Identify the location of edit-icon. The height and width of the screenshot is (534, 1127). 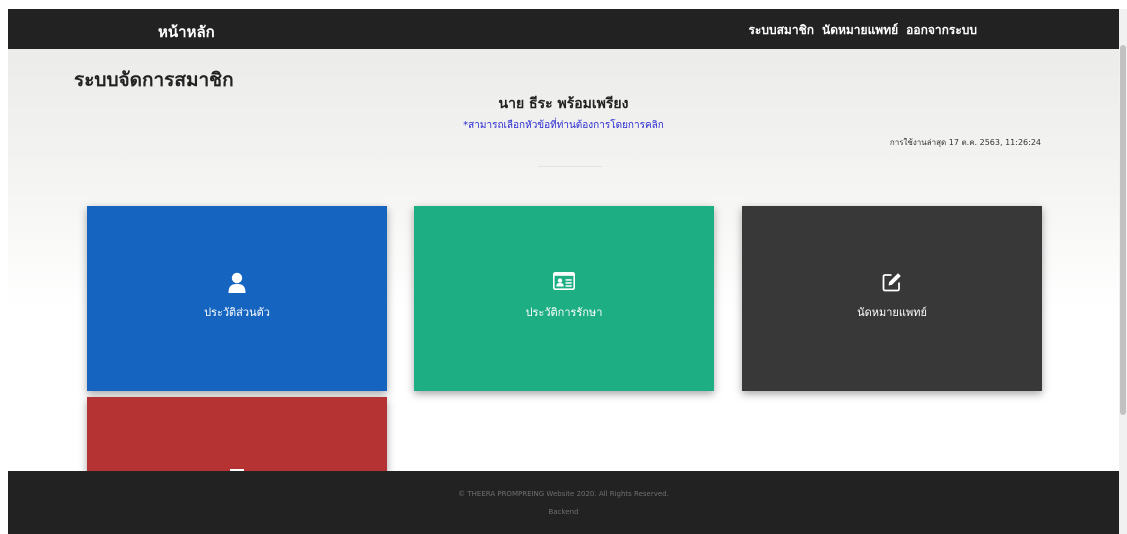
(892, 282).